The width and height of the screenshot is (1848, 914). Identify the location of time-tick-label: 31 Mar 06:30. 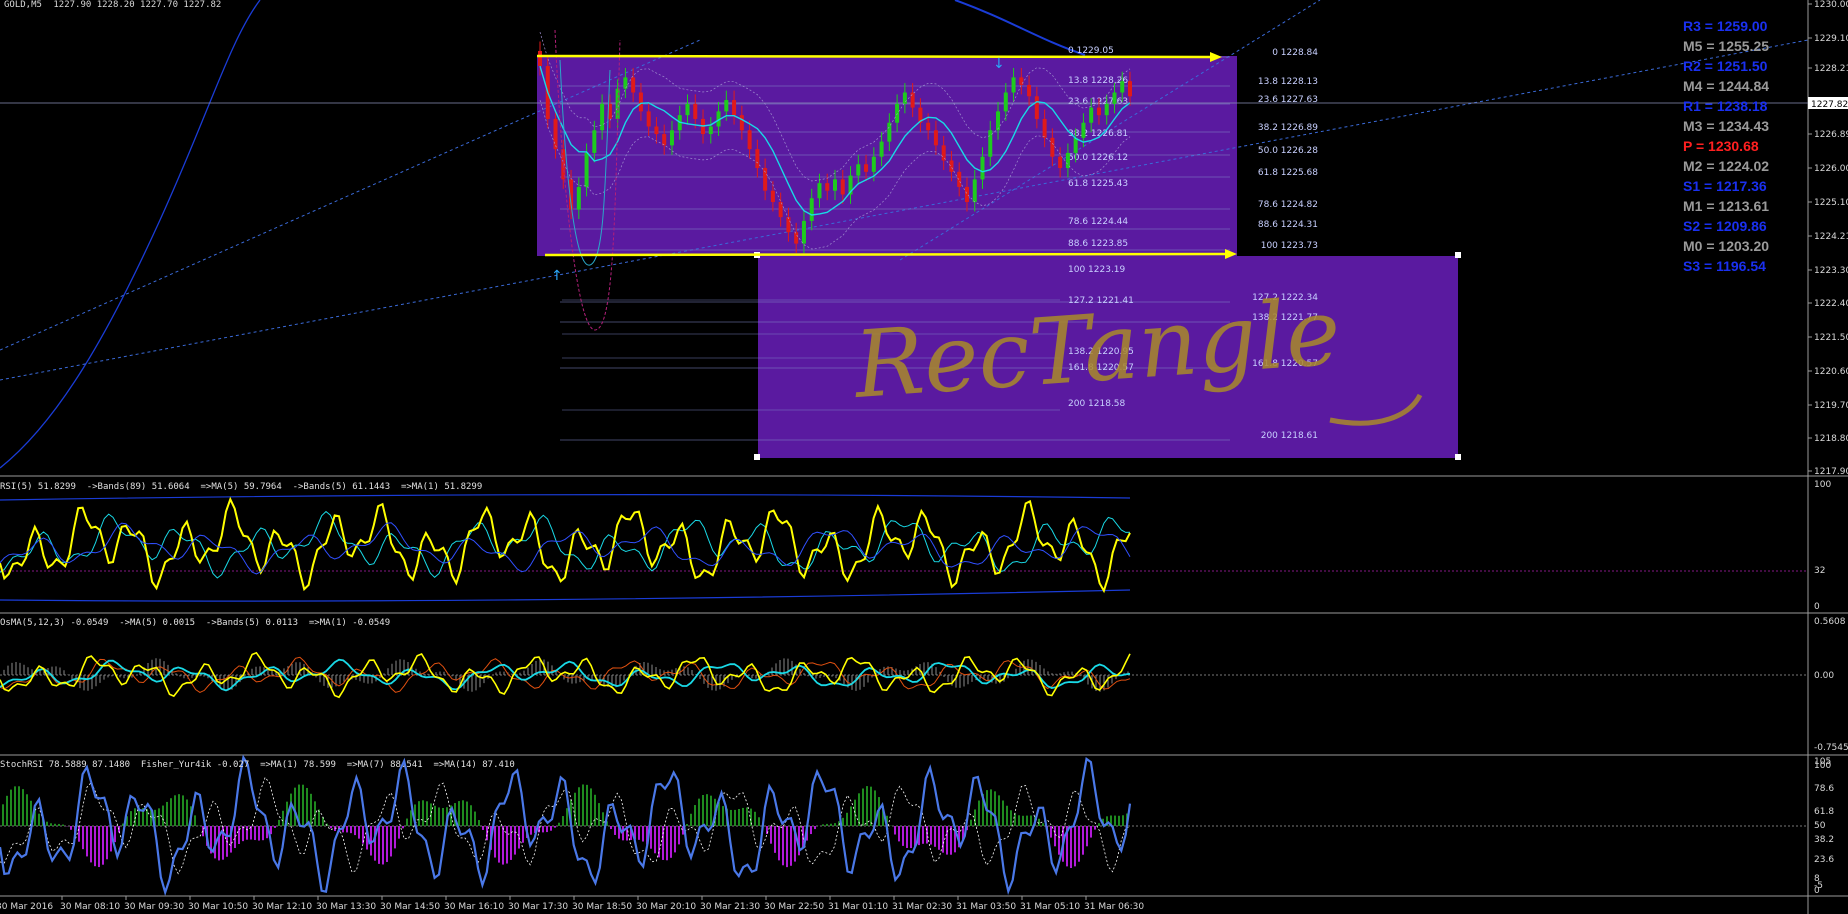
(1114, 907).